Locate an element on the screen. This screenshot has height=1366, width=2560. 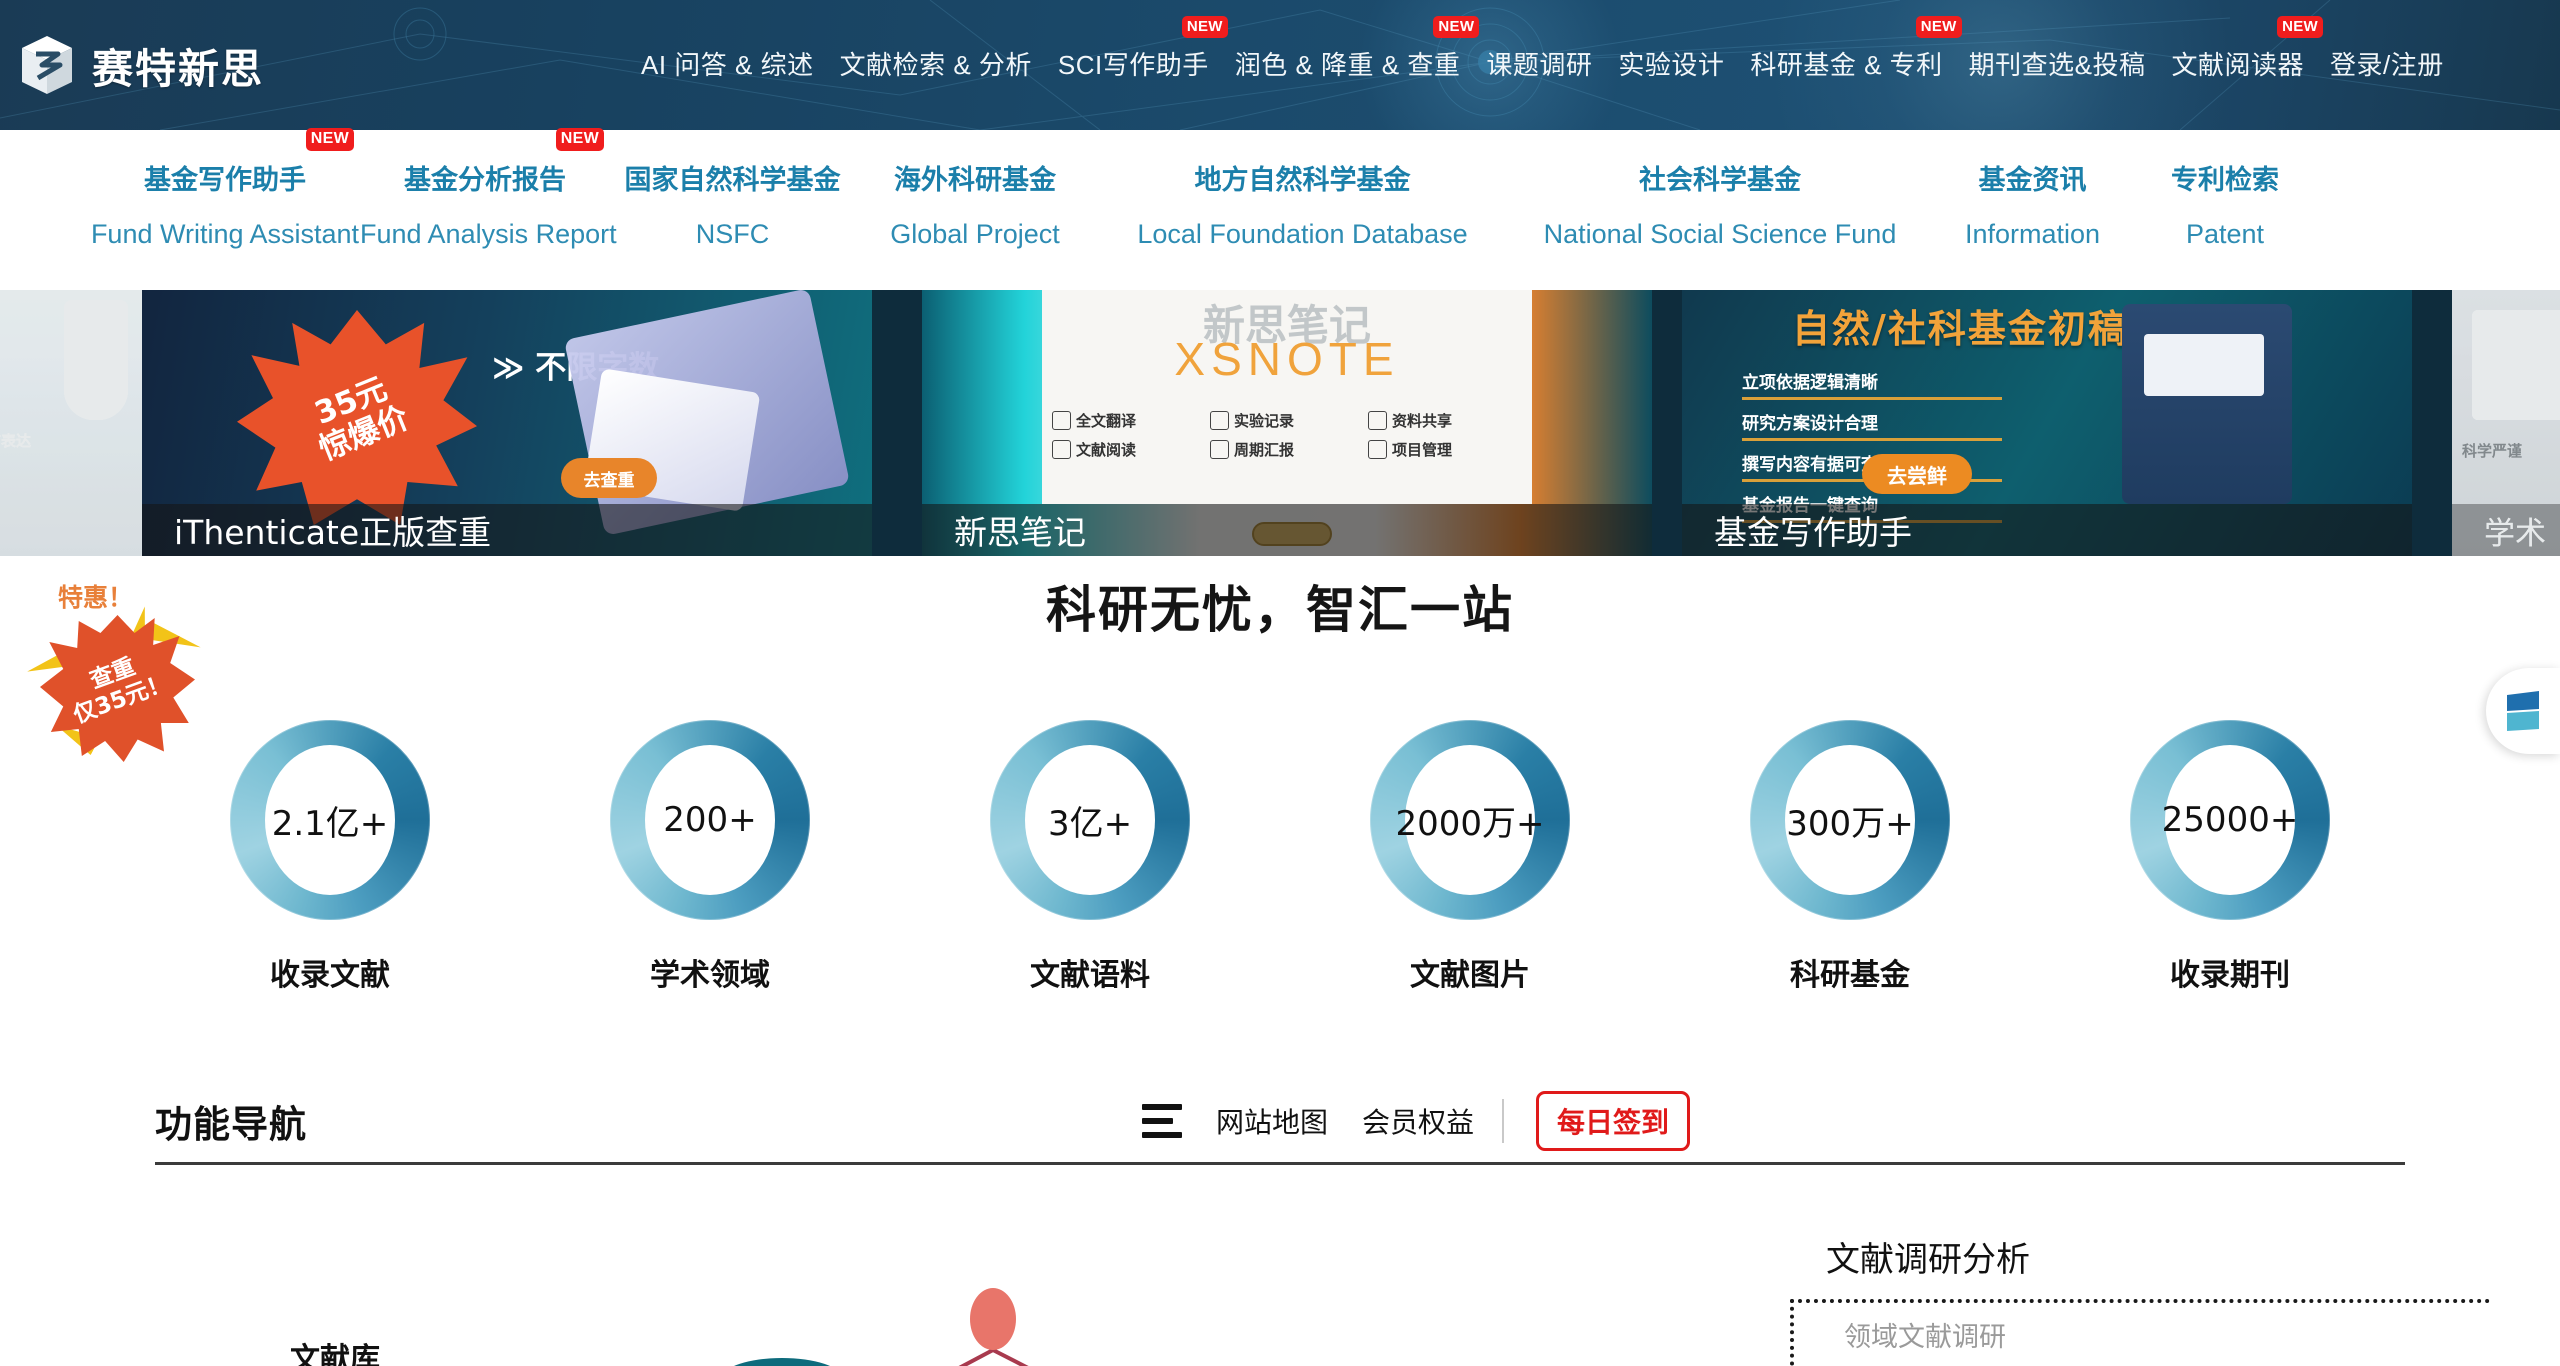
member-benefits-link: 会员权益 is located at coordinates (1418, 1121).